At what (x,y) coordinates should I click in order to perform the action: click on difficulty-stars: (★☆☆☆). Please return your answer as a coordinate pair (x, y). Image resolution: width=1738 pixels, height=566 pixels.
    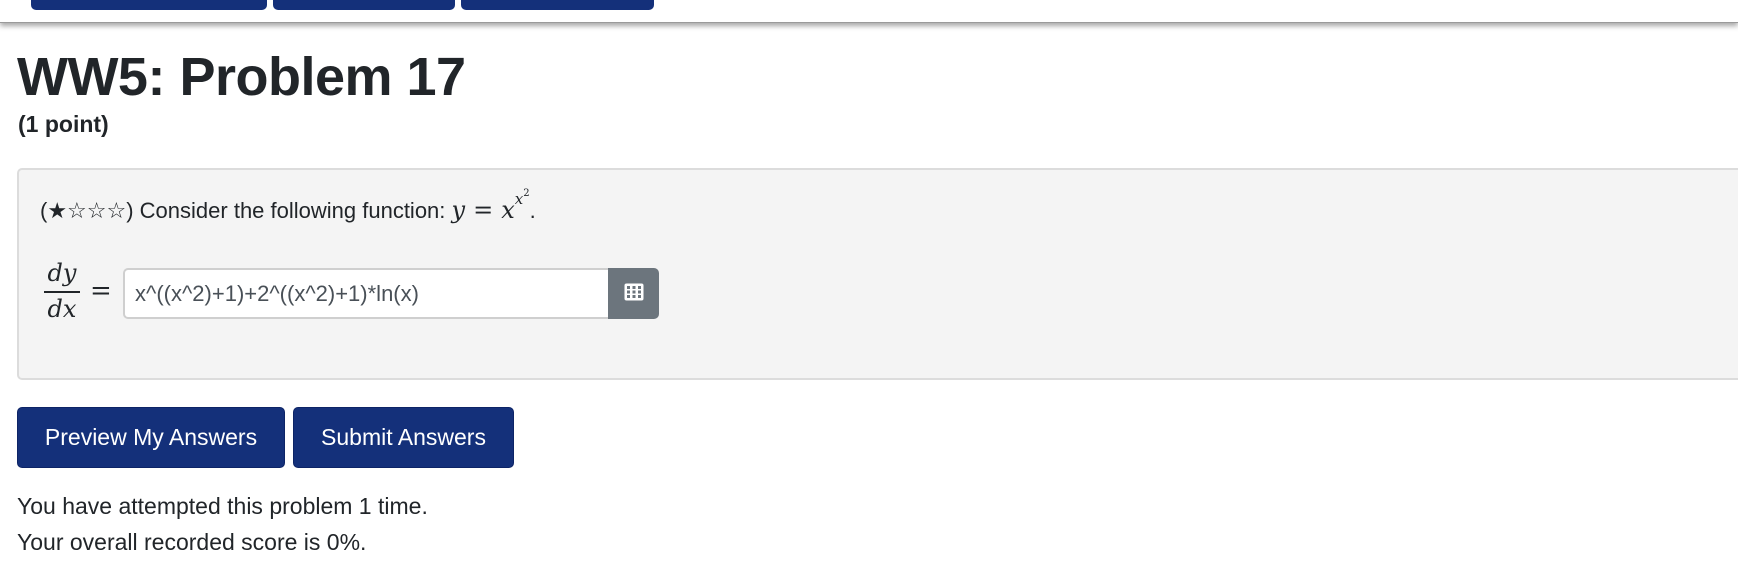
    Looking at the image, I should click on (87, 210).